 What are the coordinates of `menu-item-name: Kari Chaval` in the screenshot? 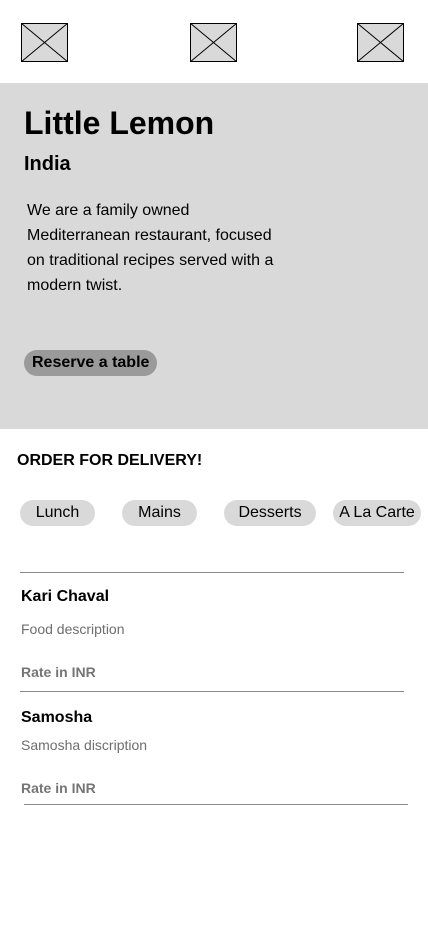 It's located at (65, 596).